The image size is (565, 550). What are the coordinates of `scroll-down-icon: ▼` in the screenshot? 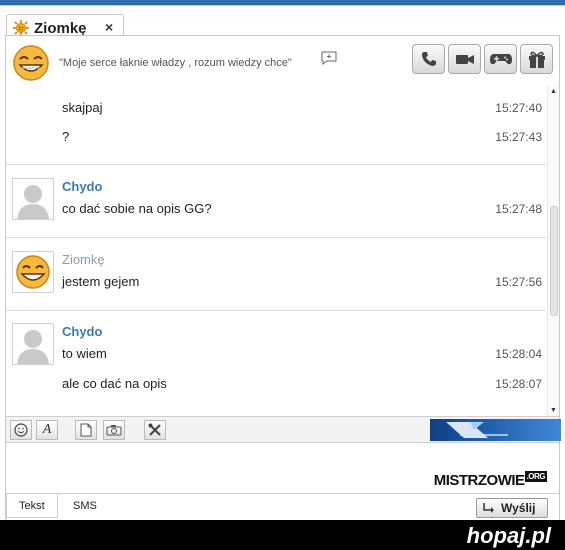 It's located at (553, 410).